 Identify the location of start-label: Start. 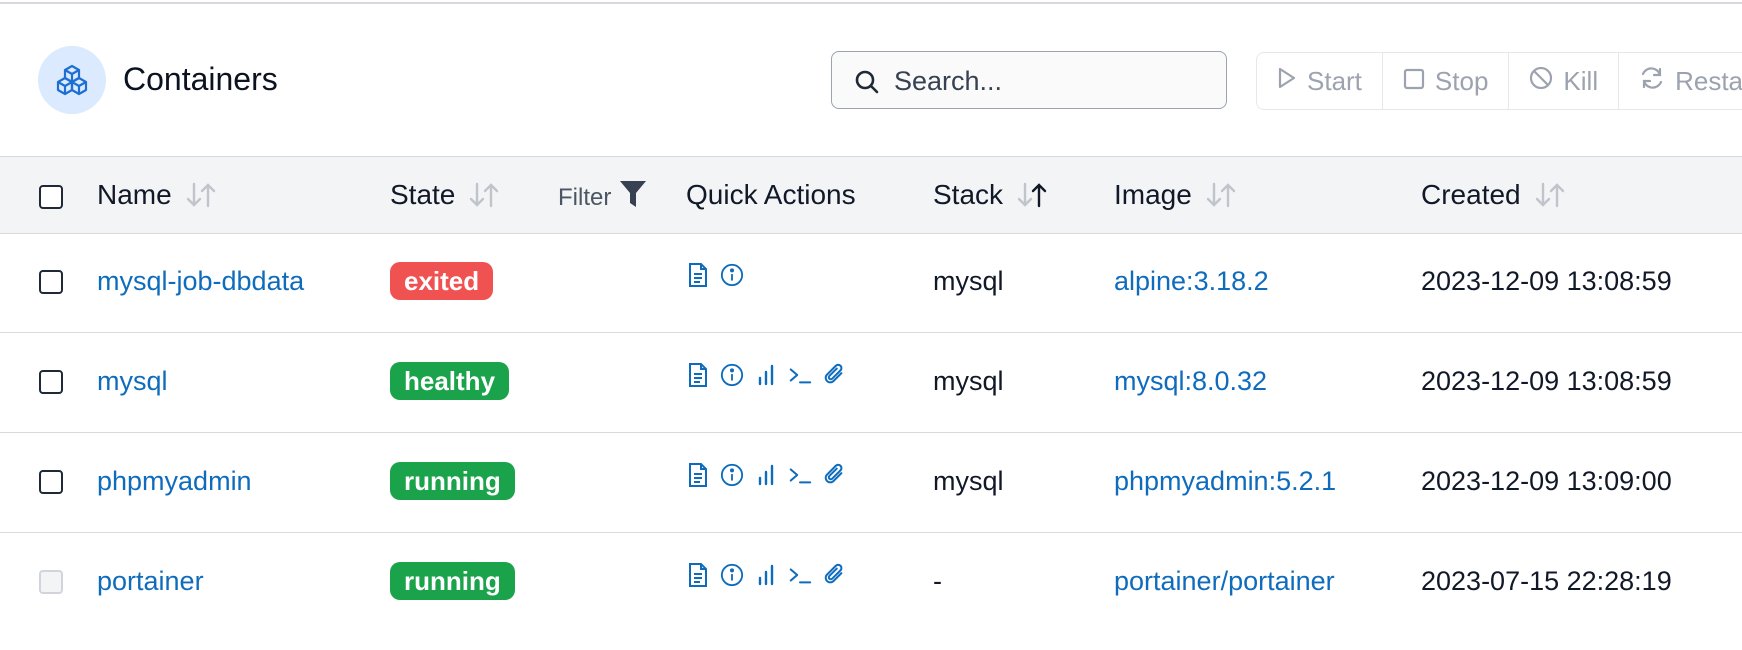
(1334, 80).